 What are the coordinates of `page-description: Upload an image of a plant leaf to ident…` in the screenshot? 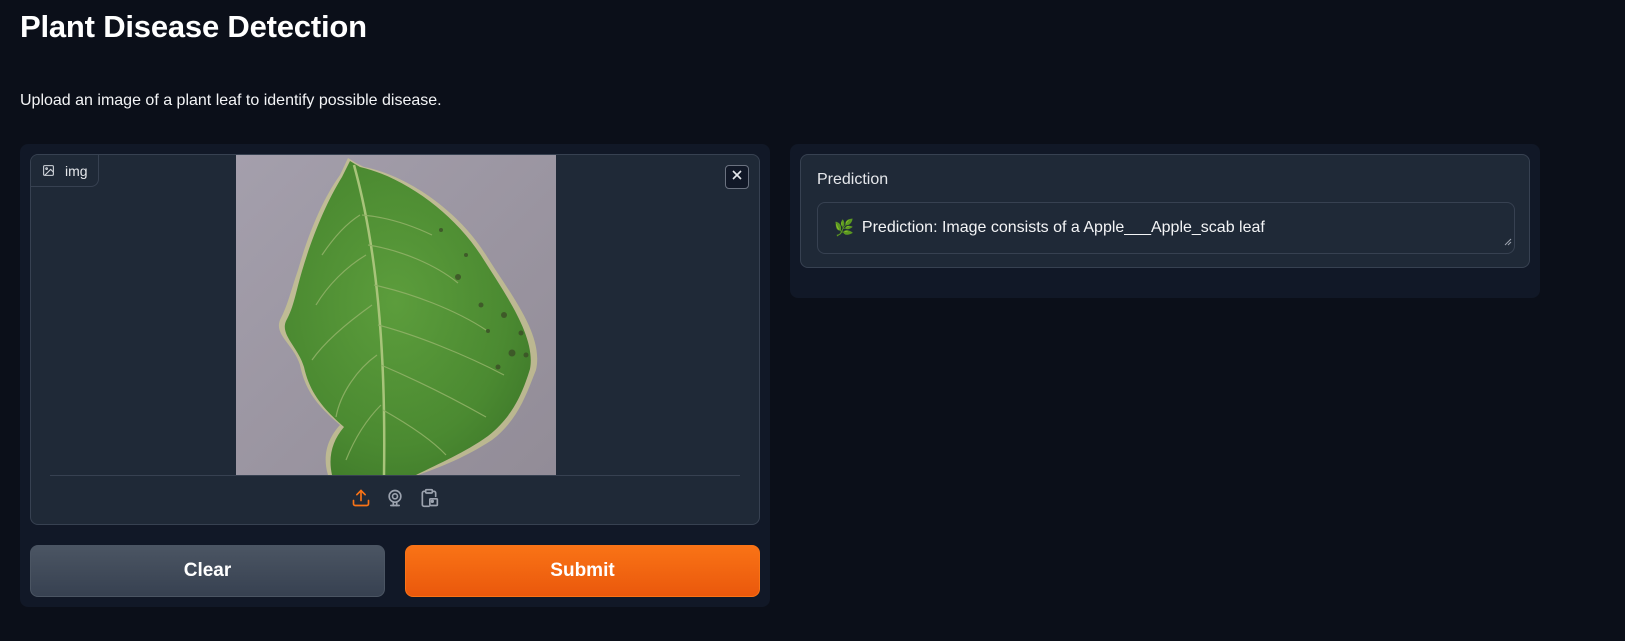 It's located at (231, 100).